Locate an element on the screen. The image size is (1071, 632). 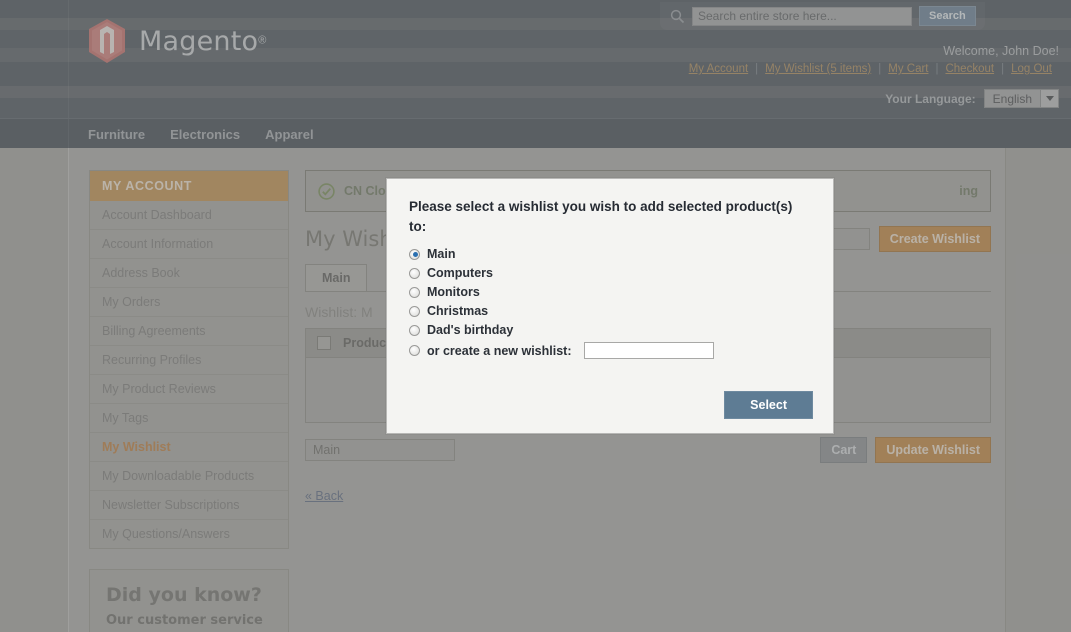
radio-label-main: Main is located at coordinates (441, 254).